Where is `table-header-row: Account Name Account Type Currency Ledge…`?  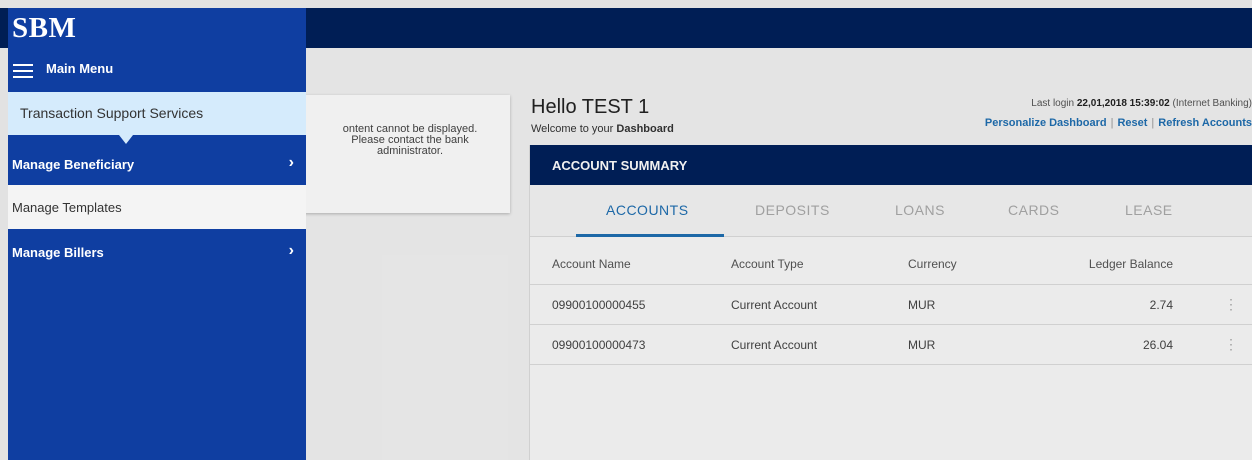 table-header-row: Account Name Account Type Currency Ledge… is located at coordinates (891, 261).